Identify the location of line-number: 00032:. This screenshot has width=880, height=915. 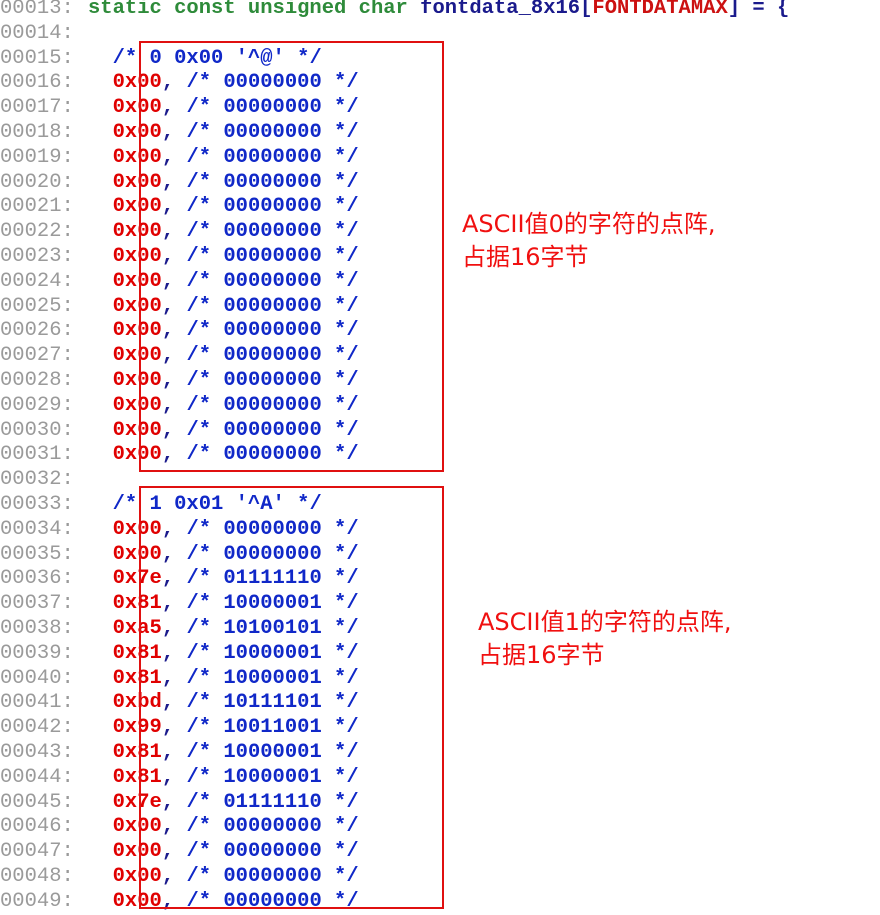
(37, 480).